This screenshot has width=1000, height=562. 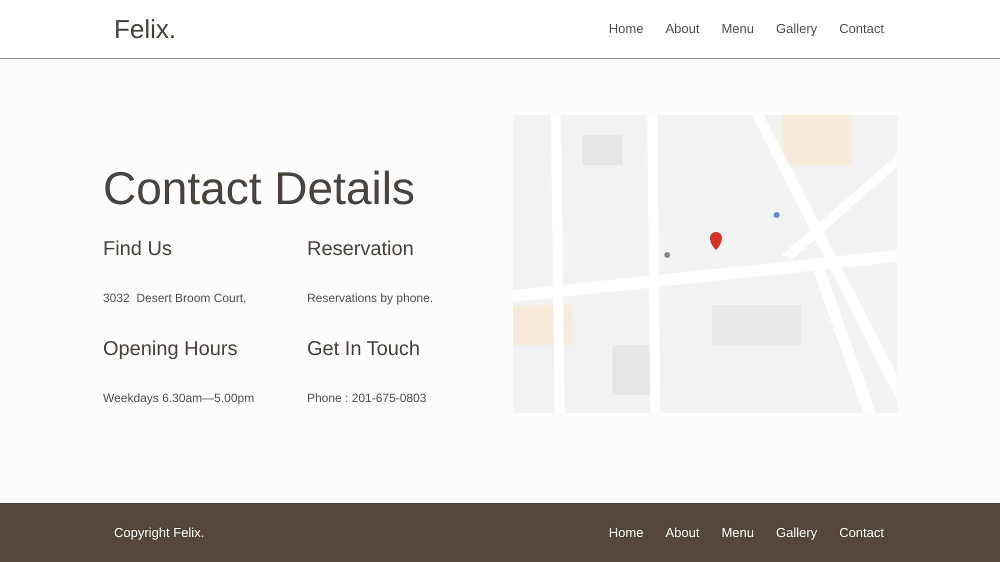 I want to click on section-heading: Opening Hours, so click(x=171, y=349).